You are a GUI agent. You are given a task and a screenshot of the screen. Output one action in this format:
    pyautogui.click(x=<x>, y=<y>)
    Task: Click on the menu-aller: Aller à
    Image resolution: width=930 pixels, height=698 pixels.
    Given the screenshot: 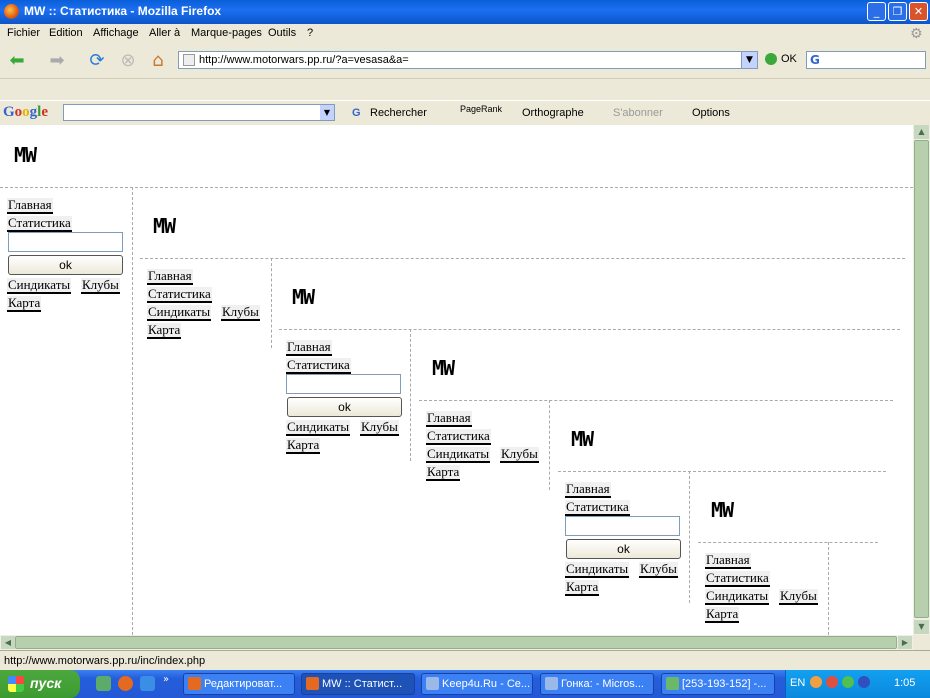 What is the action you would take?
    pyautogui.click(x=164, y=33)
    